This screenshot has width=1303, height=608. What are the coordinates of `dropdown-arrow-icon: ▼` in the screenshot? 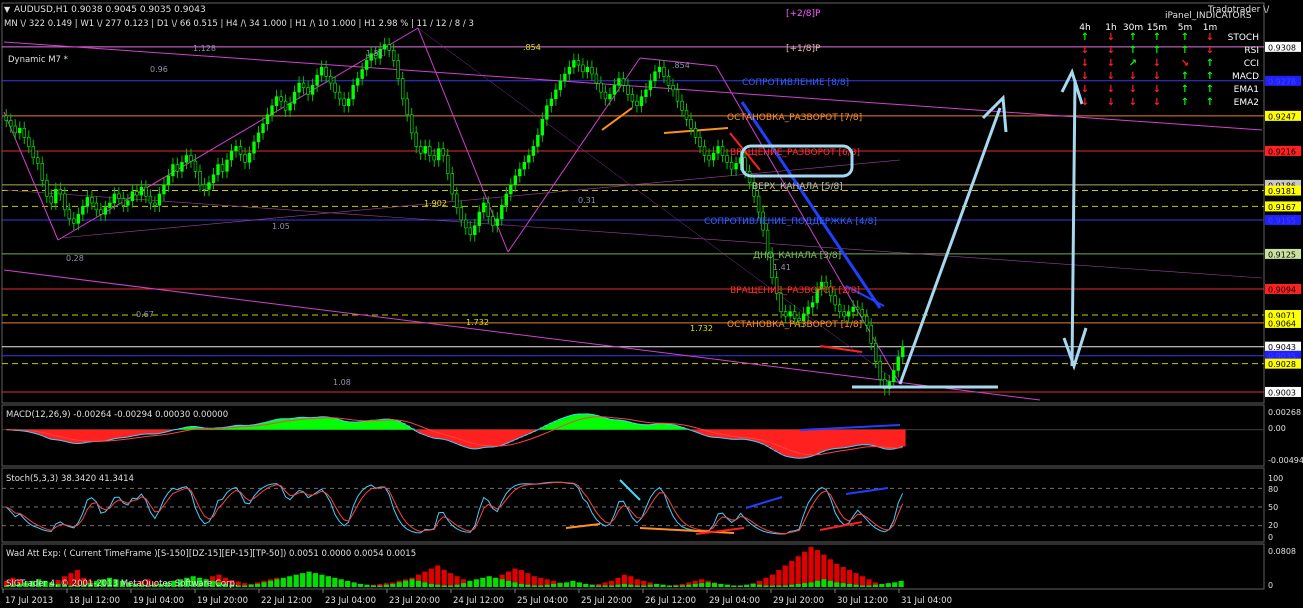 It's located at (7, 9).